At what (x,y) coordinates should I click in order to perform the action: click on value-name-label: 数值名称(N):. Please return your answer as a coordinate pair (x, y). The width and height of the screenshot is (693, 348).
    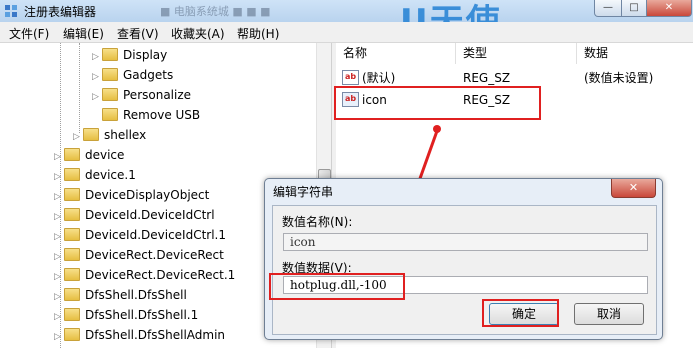
    Looking at the image, I should click on (317, 222).